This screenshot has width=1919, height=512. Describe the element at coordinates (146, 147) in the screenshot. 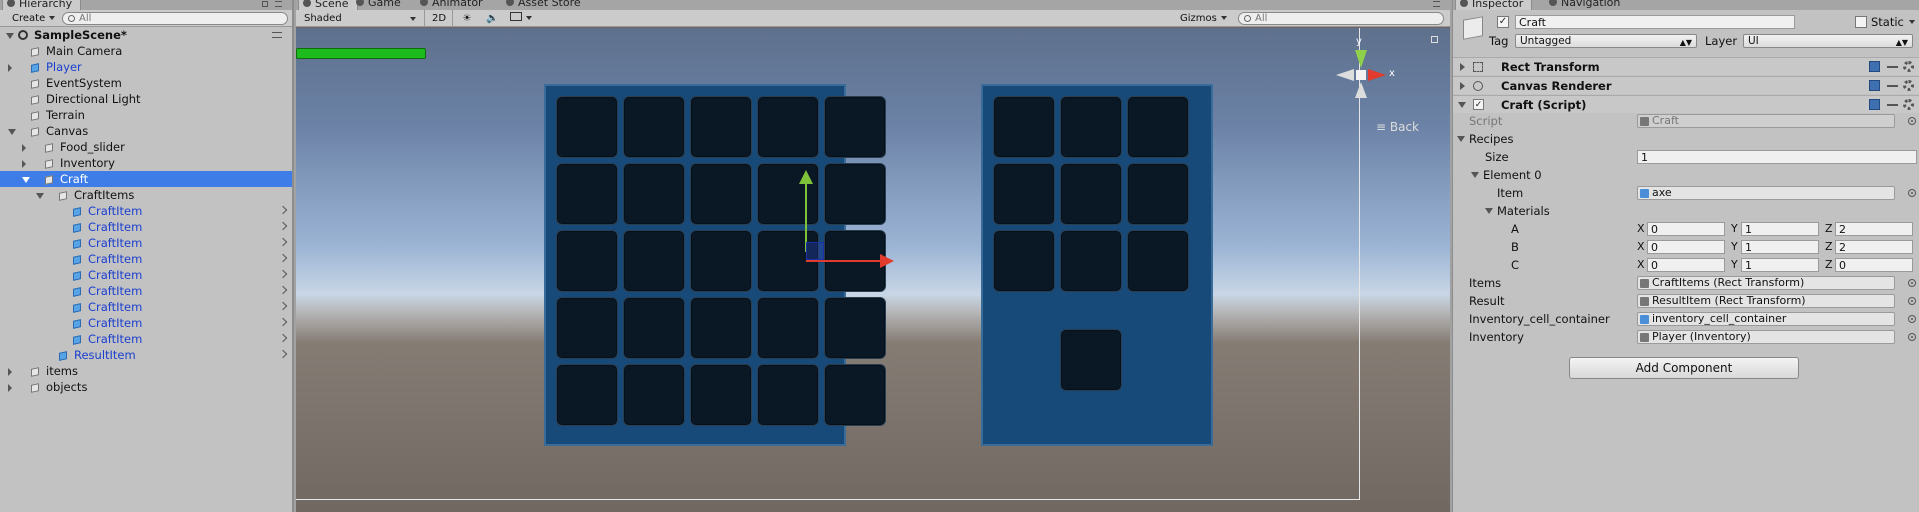

I see `hierarchy-item: Food_slider` at that location.